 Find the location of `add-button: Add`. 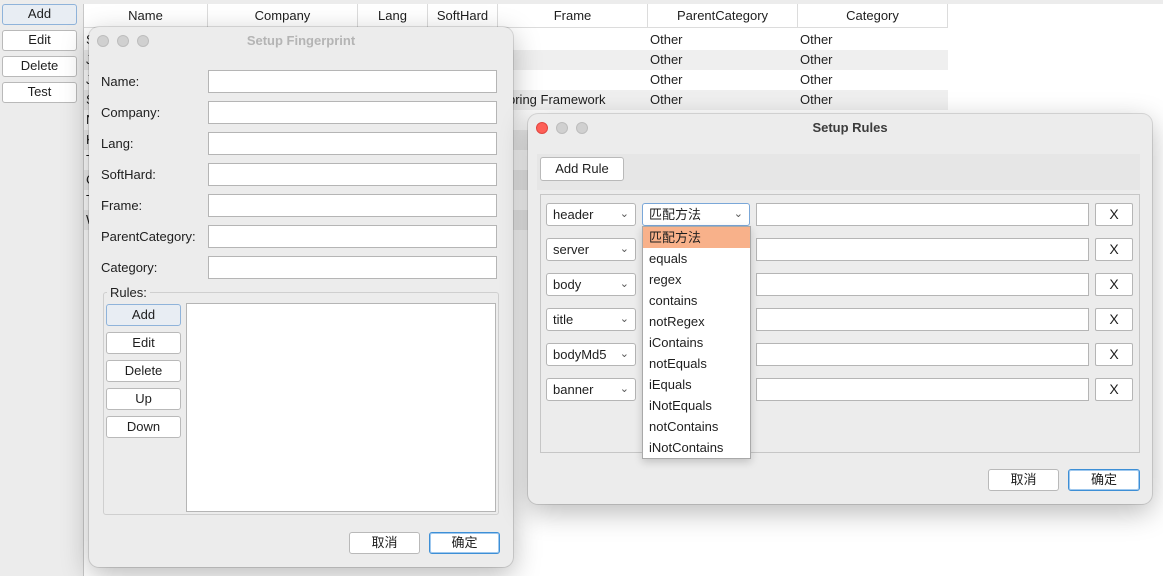

add-button: Add is located at coordinates (39, 14).